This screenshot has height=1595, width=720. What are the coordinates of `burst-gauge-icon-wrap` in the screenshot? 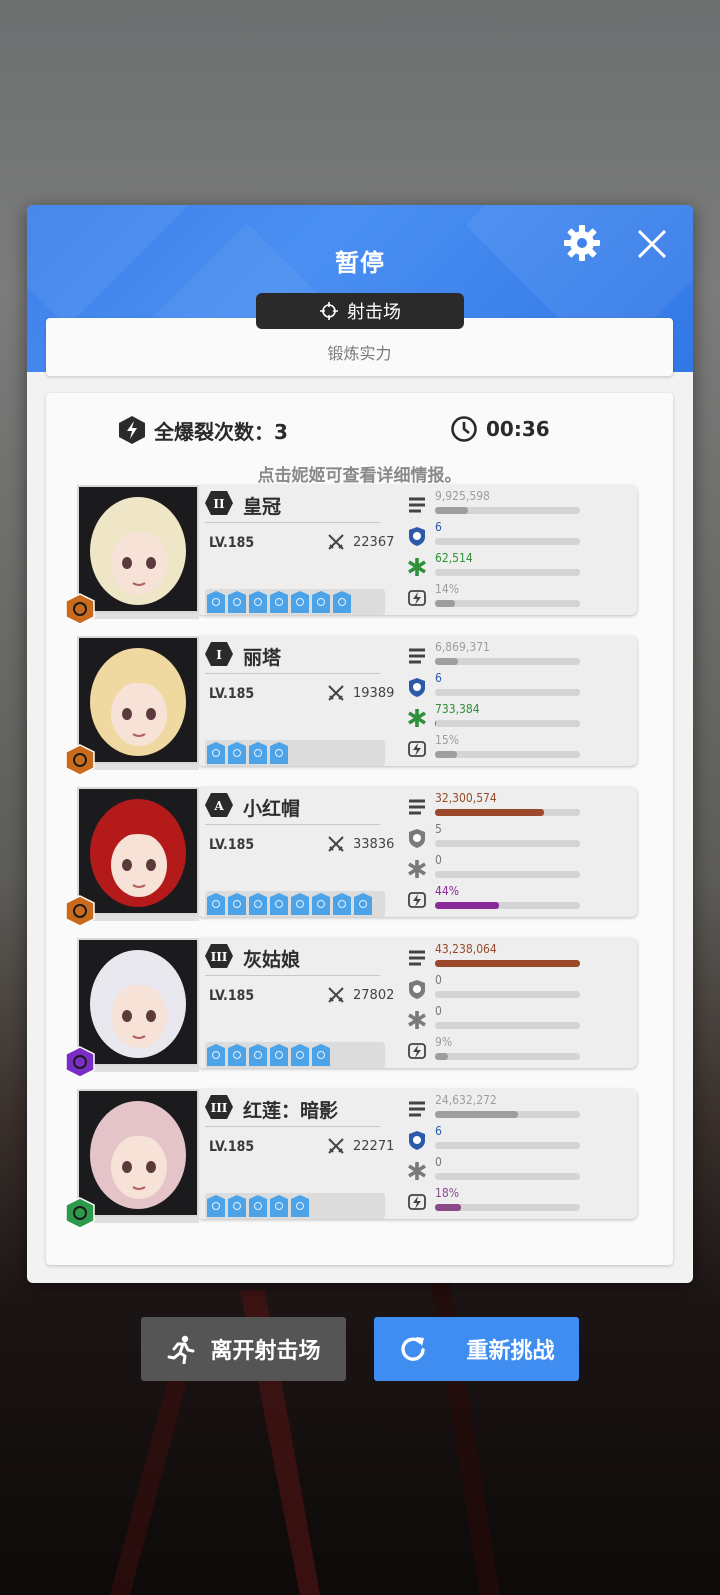 It's located at (417, 1202).